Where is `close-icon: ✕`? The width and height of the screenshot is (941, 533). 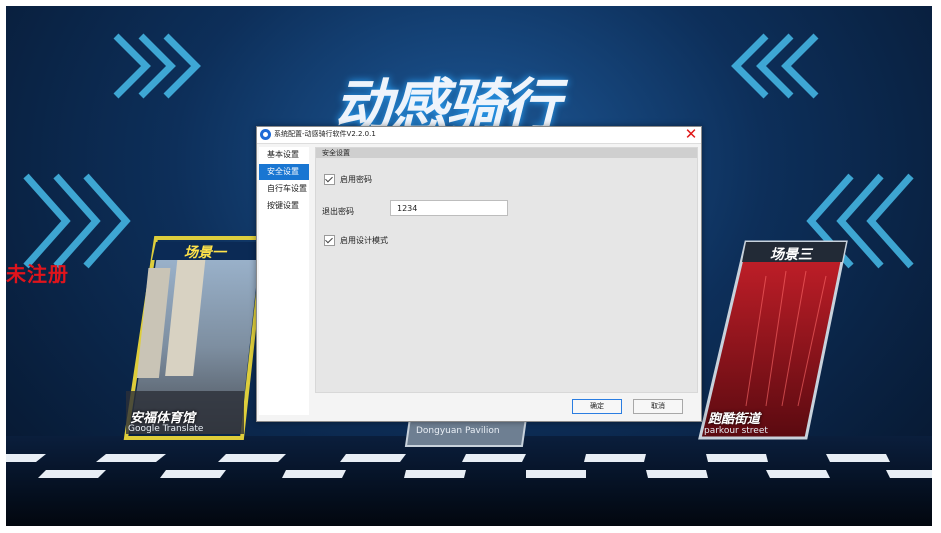 close-icon: ✕ is located at coordinates (691, 134).